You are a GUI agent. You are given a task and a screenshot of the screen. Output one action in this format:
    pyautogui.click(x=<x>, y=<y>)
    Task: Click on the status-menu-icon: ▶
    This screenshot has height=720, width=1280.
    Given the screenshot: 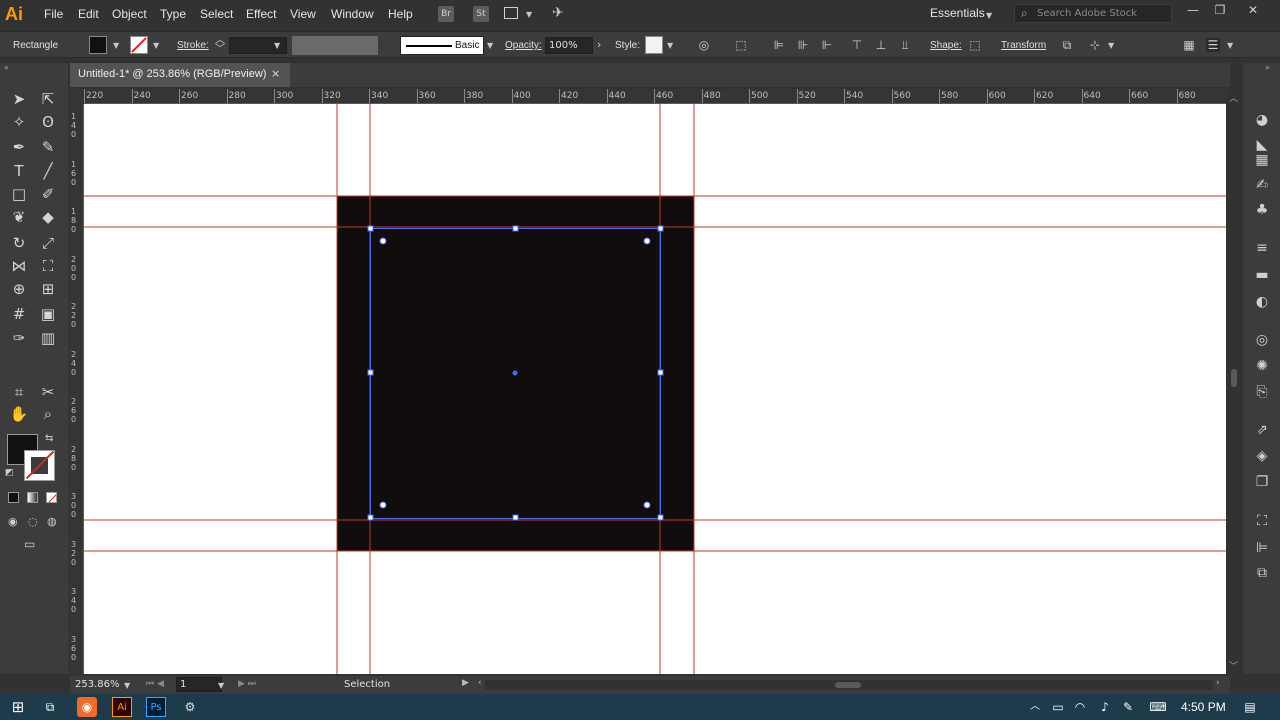 What is the action you would take?
    pyautogui.click(x=465, y=683)
    